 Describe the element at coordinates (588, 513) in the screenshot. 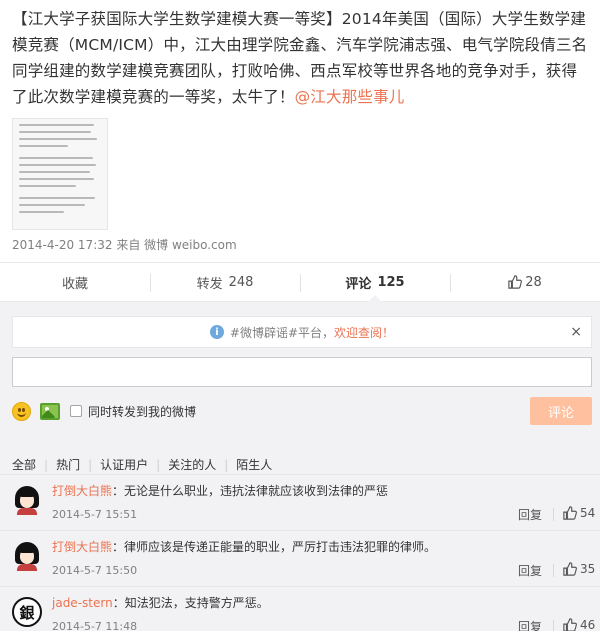

I see `comment-like-count: 54` at that location.